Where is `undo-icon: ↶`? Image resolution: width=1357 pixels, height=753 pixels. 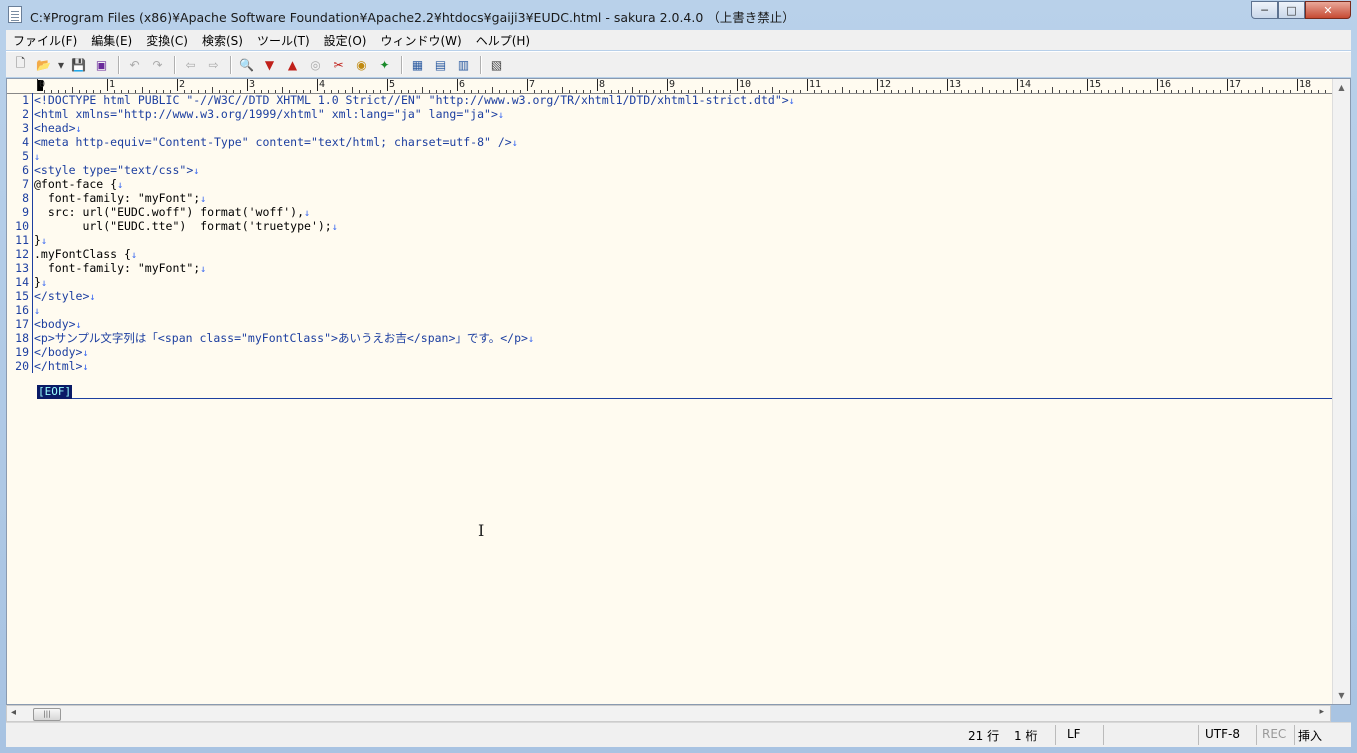 undo-icon: ↶ is located at coordinates (134, 65).